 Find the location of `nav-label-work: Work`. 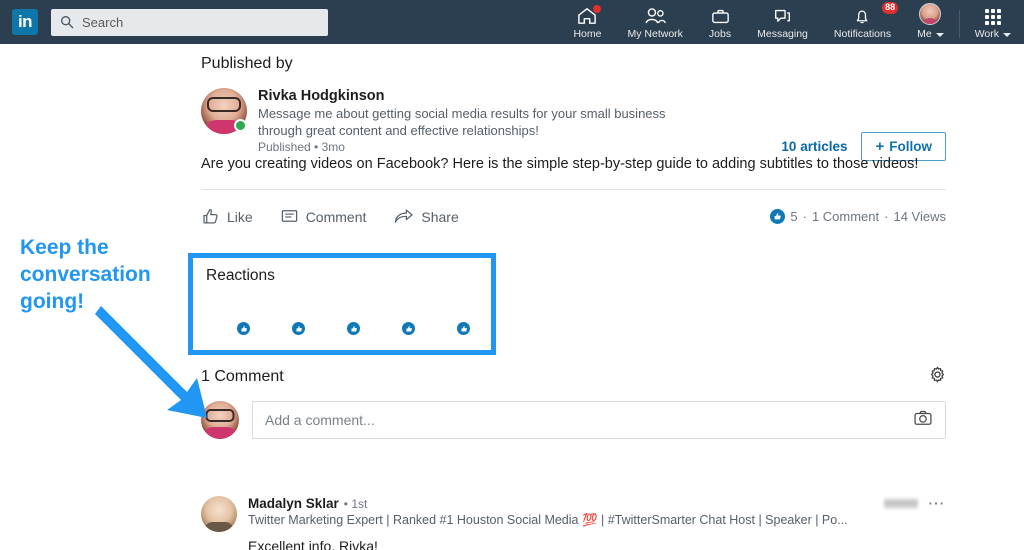

nav-label-work: Work is located at coordinates (993, 34).